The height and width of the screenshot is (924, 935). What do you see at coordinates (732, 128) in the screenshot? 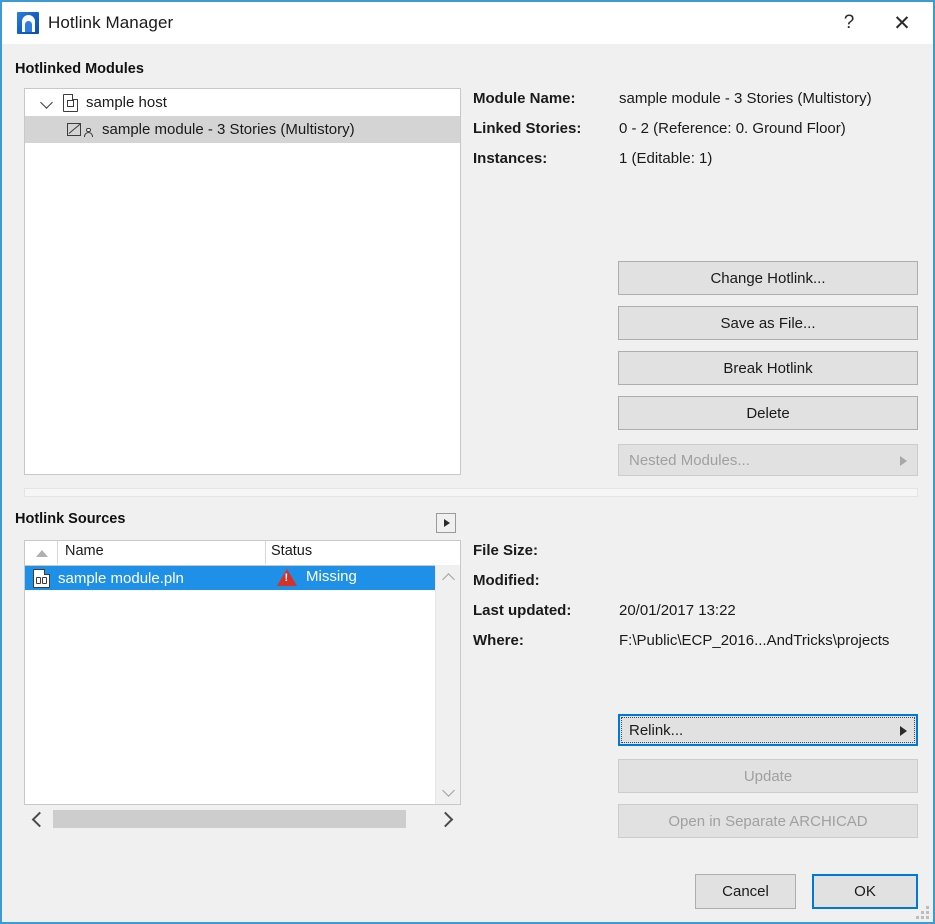
I see `linked-stories-value: 0 - 2 (Reference: 0. Ground Floor)` at bounding box center [732, 128].